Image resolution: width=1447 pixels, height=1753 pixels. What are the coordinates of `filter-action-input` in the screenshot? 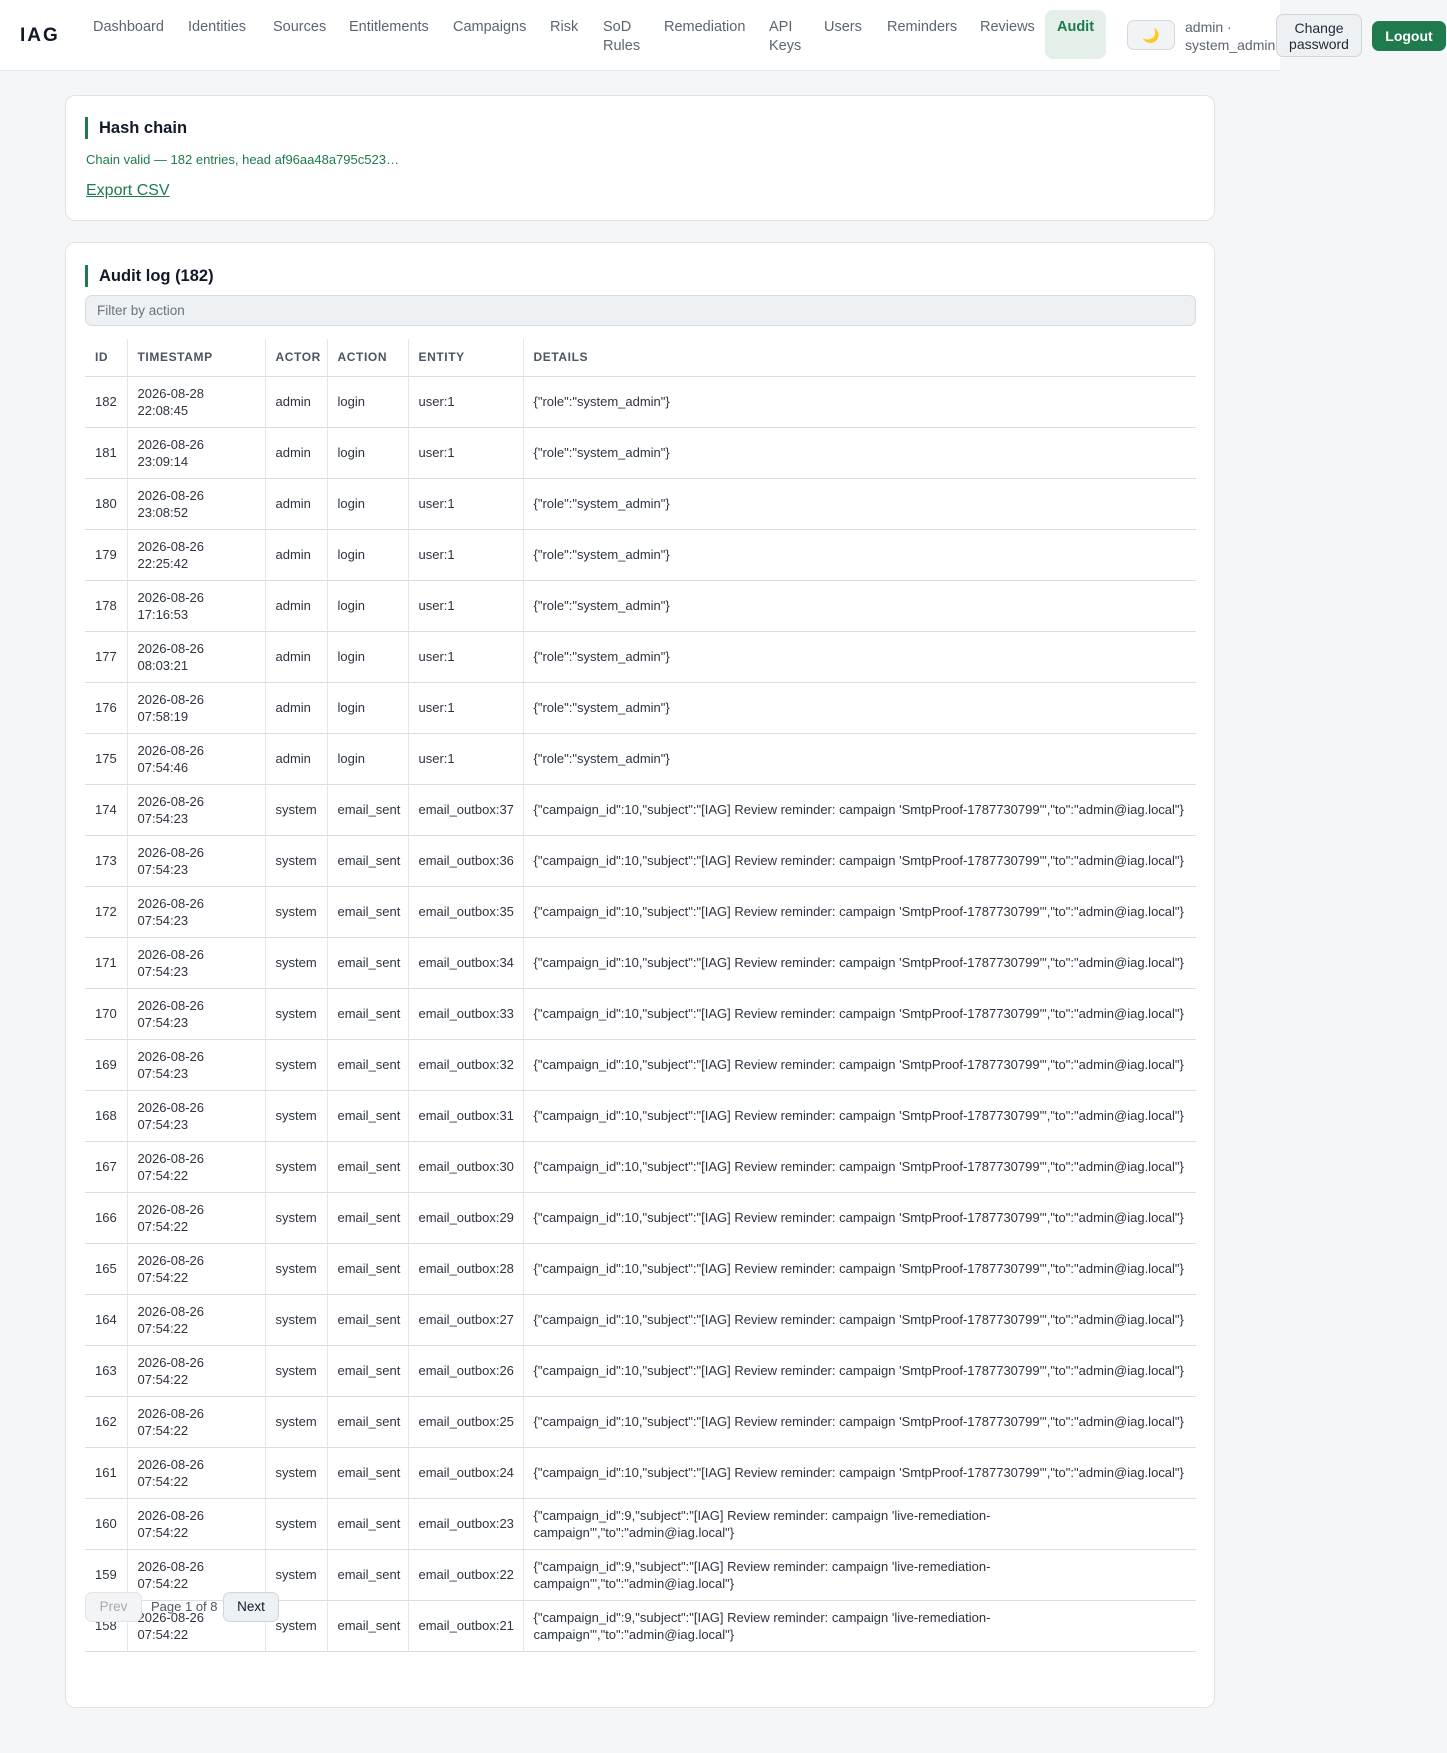 It's located at (640, 310).